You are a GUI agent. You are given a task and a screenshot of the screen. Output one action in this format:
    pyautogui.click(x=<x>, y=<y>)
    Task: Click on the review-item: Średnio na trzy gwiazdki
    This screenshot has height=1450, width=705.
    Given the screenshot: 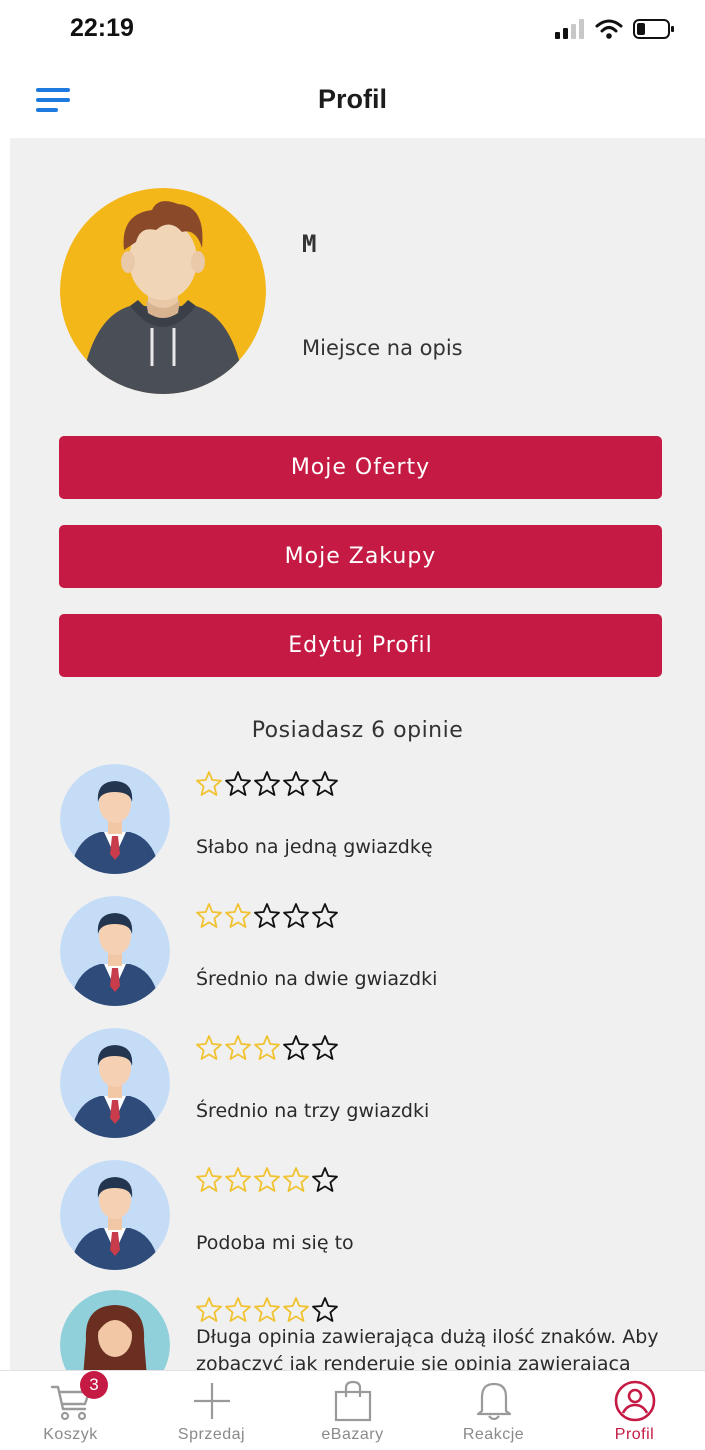 What is the action you would take?
    pyautogui.click(x=370, y=1088)
    